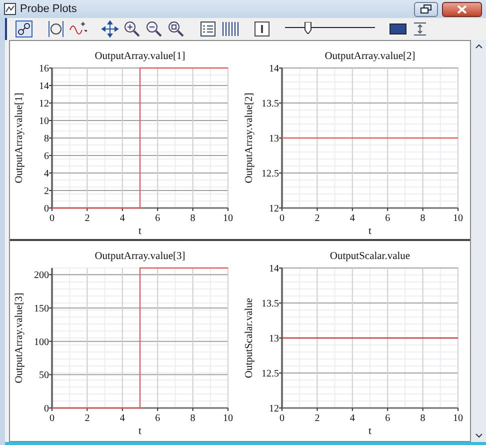 Image resolution: width=486 pixels, height=445 pixels. I want to click on tick-label: 200, so click(41, 276).